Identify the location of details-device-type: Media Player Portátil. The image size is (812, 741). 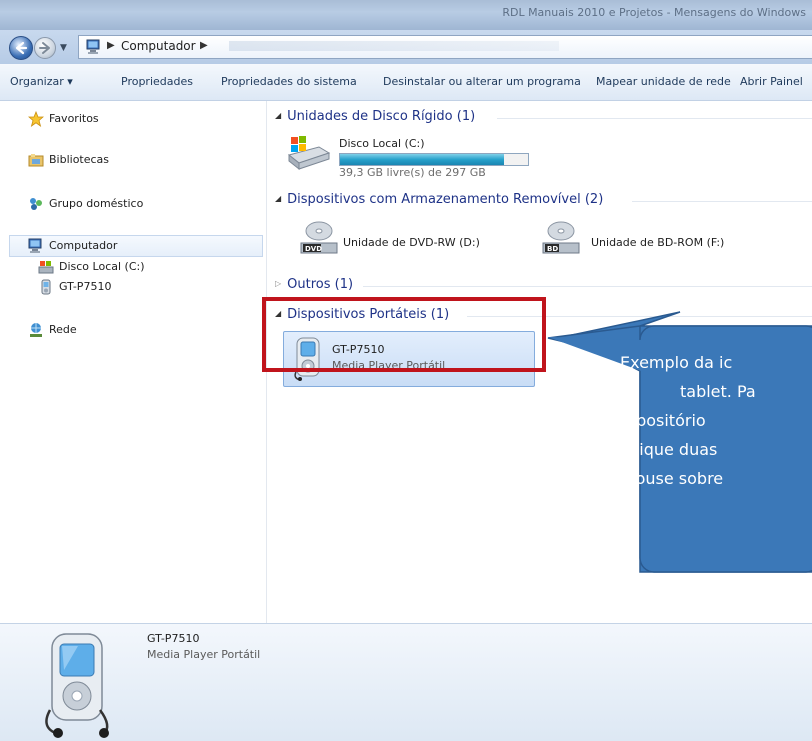
(204, 654).